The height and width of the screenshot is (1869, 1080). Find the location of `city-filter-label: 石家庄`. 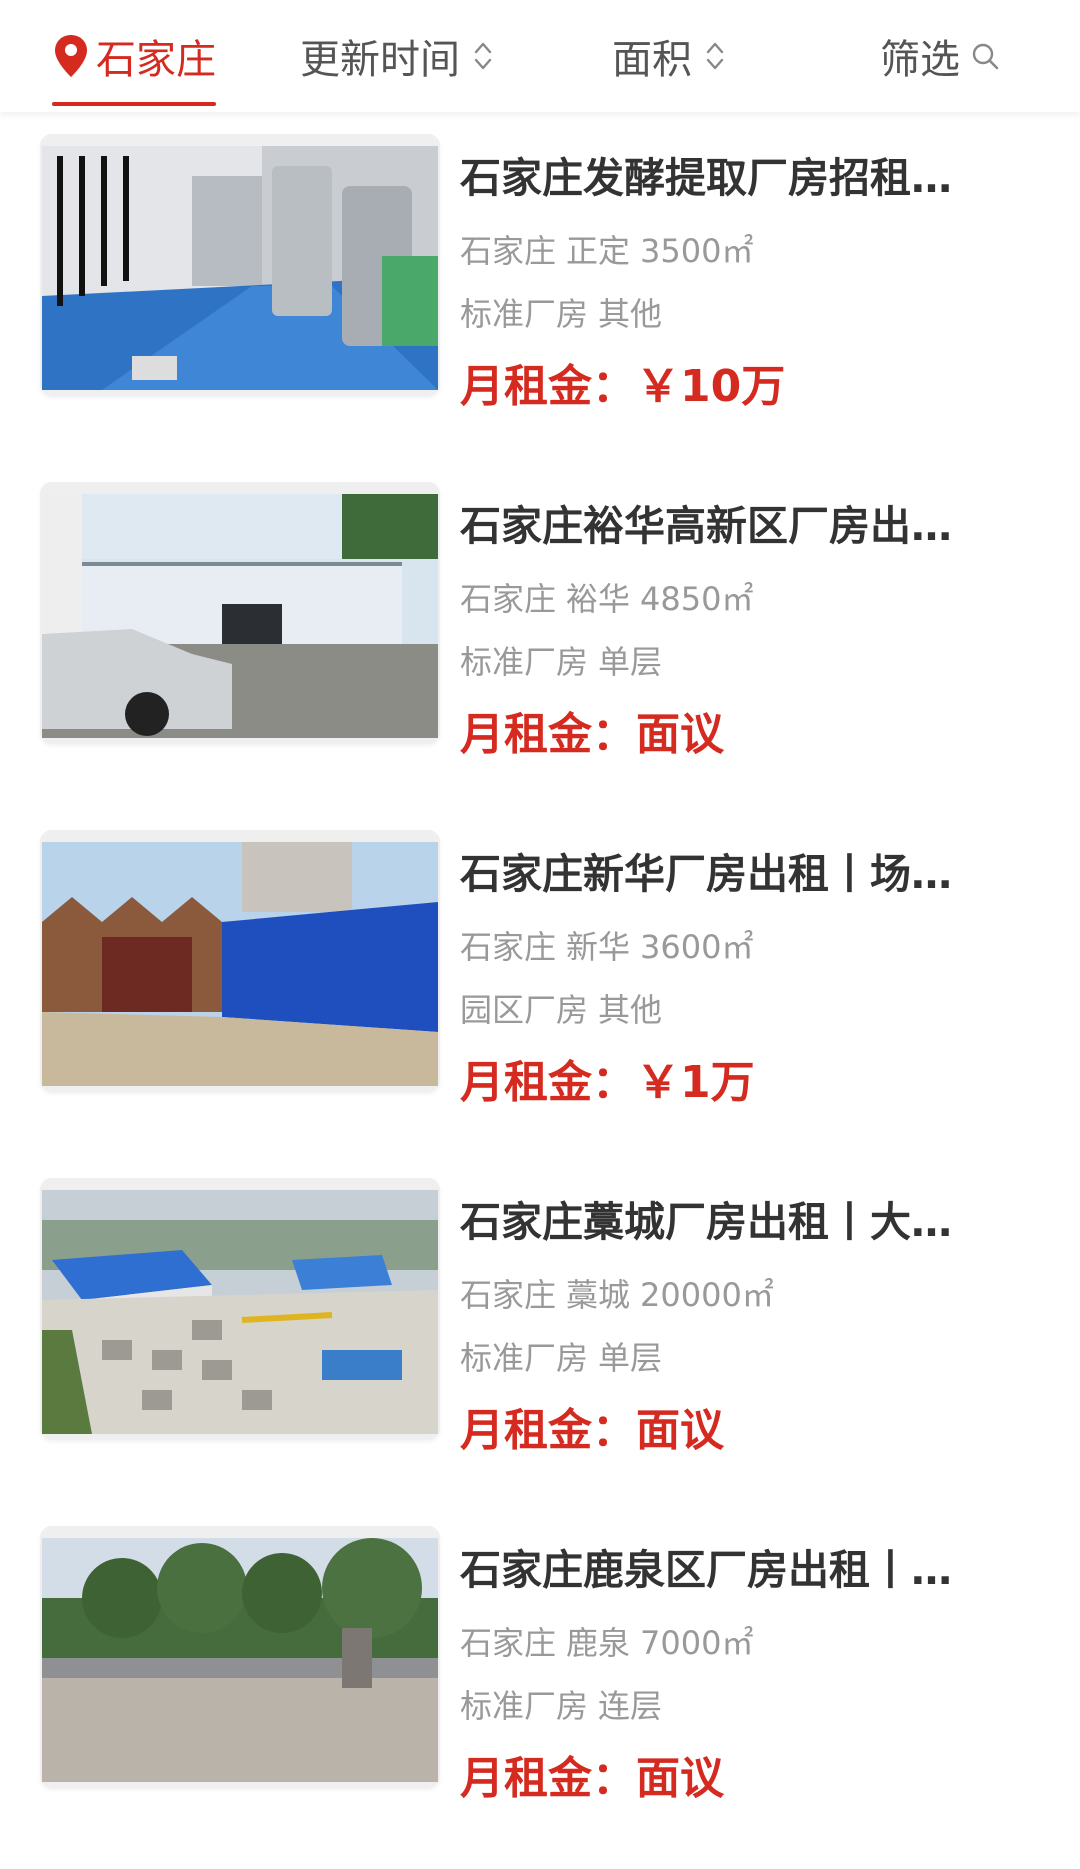

city-filter-label: 石家庄 is located at coordinates (156, 60).